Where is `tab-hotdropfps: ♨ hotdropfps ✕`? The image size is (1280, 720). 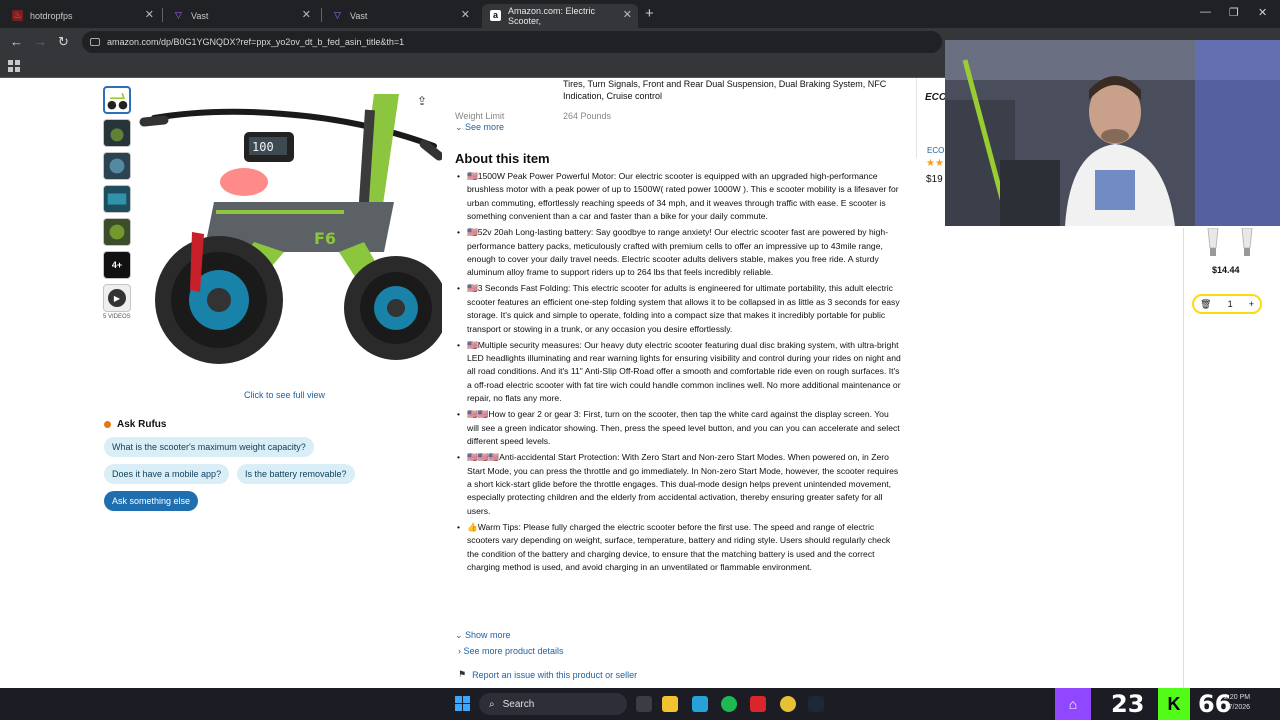
tab-hotdropfps: ♨ hotdropfps ✕ is located at coordinates (82, 16).